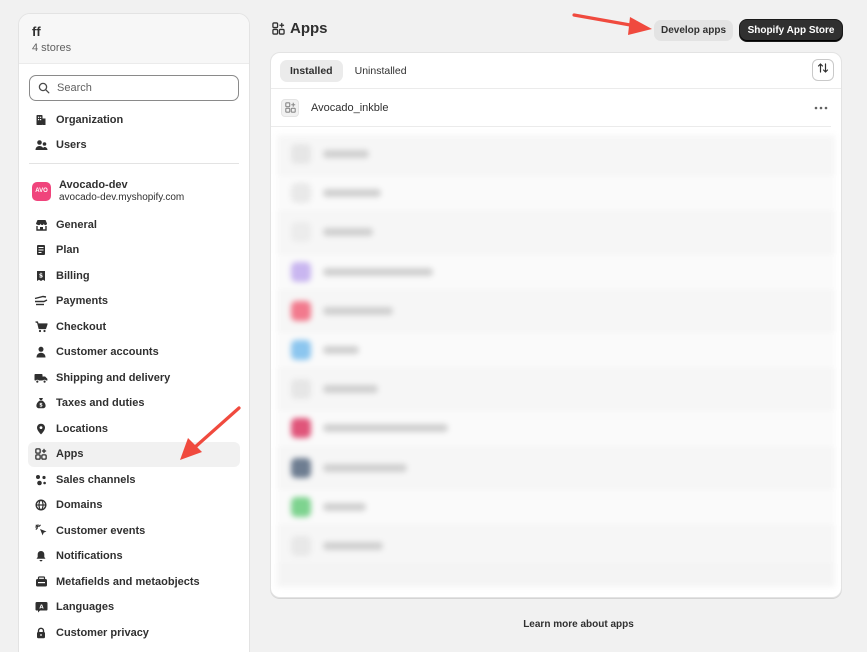 This screenshot has width=867, height=652. What do you see at coordinates (41, 301) in the screenshot?
I see `payments-icon` at bounding box center [41, 301].